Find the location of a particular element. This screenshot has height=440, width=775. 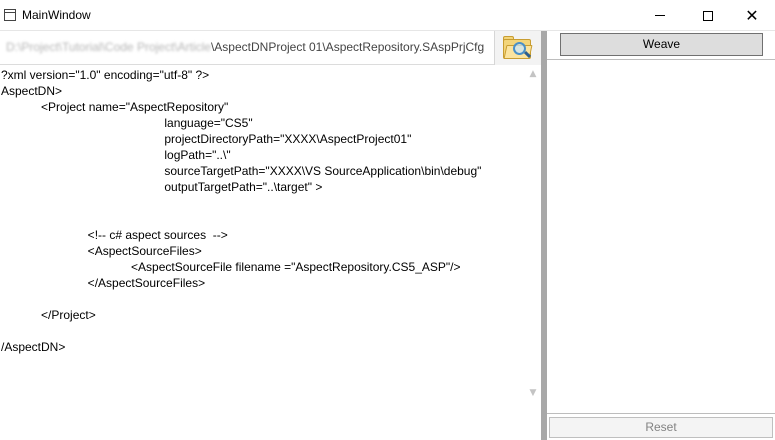

maximize-icon is located at coordinates (708, 15).